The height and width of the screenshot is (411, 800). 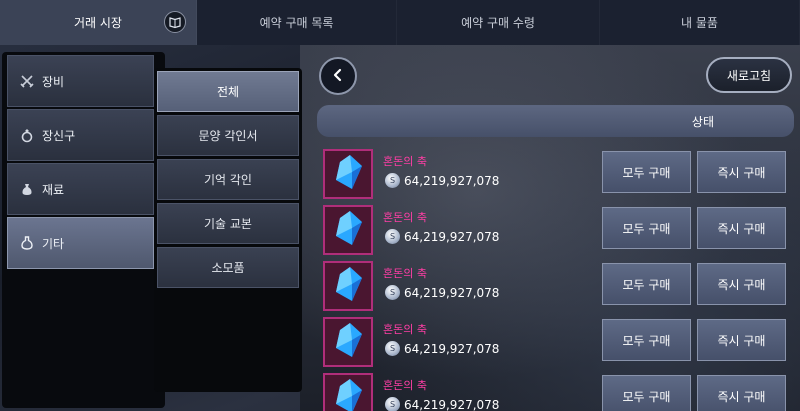 I want to click on back-button, so click(x=338, y=76).